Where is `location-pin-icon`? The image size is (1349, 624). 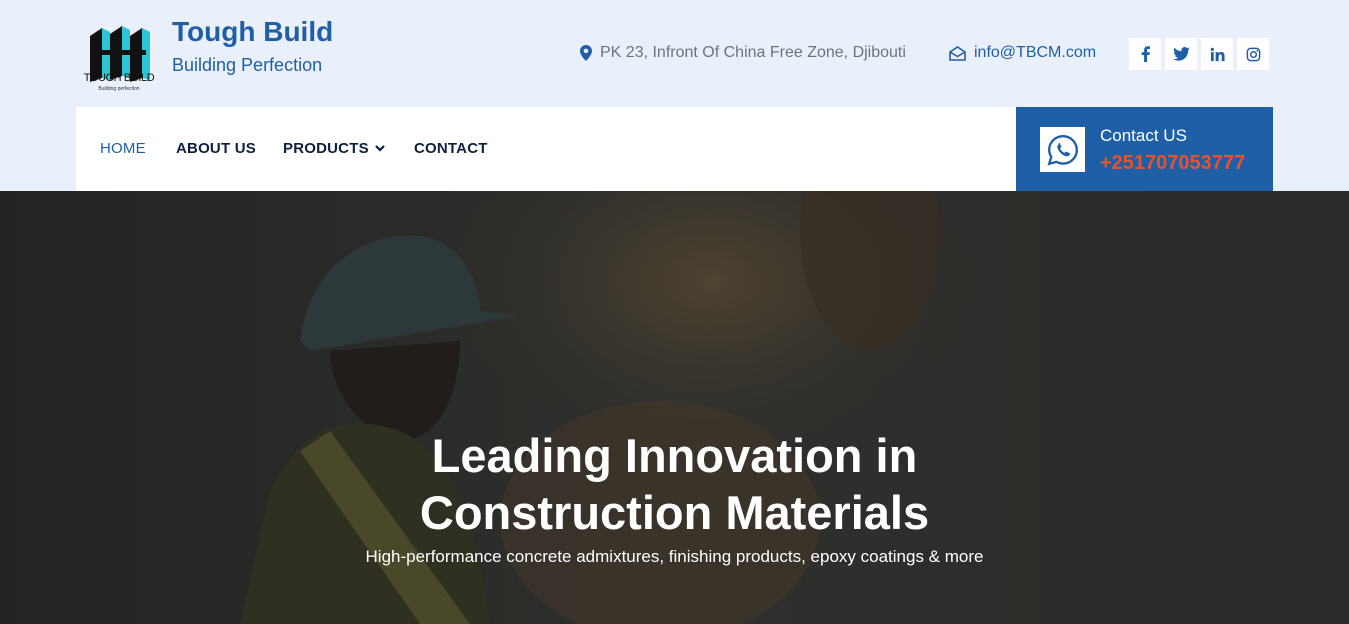
location-pin-icon is located at coordinates (586, 53).